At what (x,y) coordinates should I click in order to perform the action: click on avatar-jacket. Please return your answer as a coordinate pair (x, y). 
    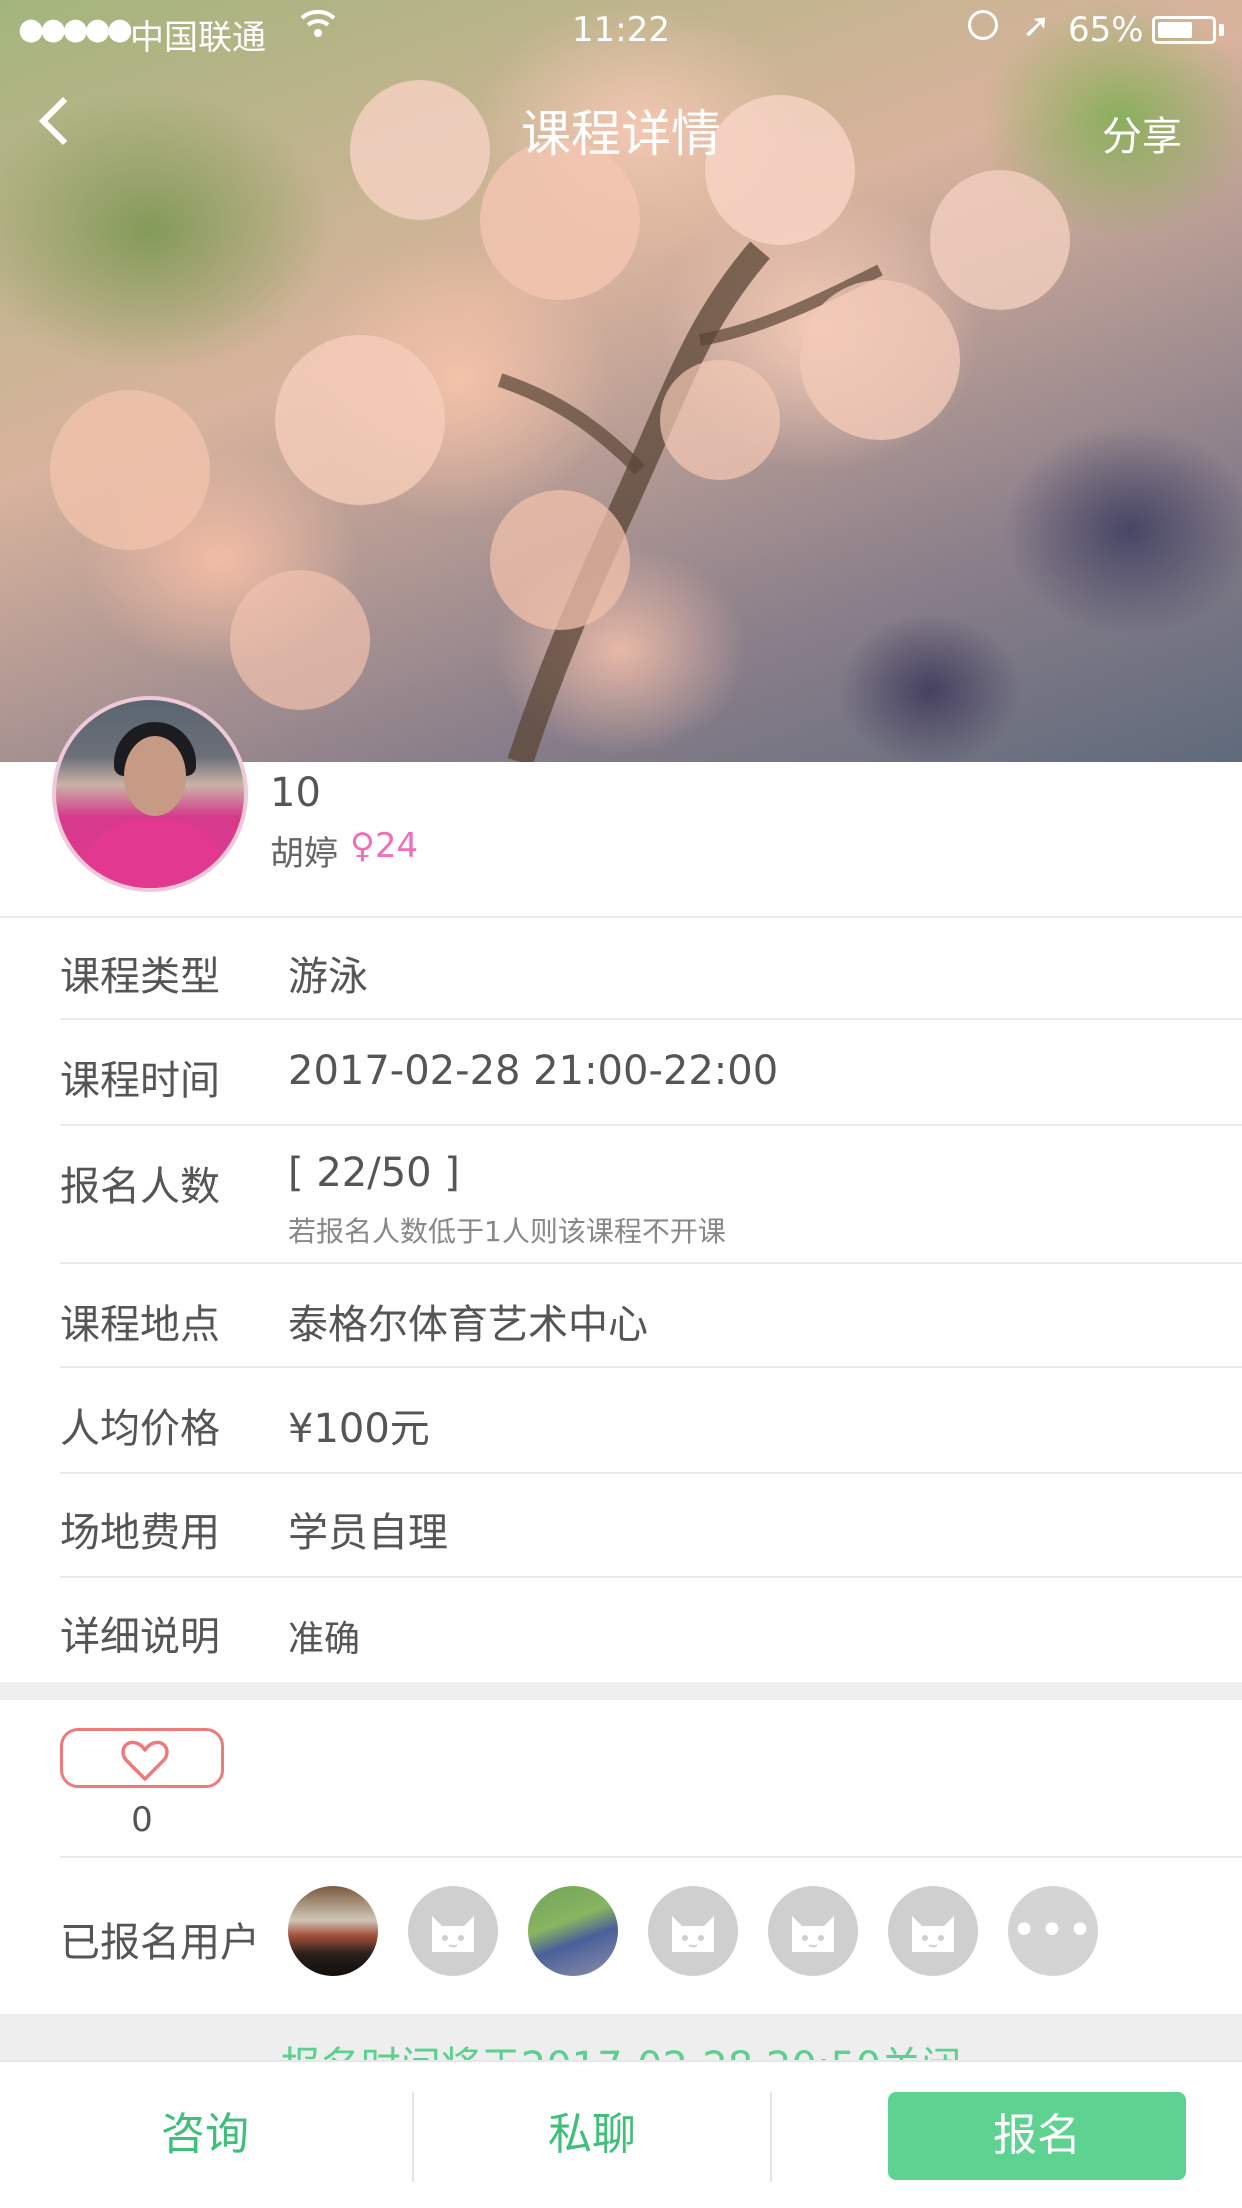
    Looking at the image, I should click on (154, 853).